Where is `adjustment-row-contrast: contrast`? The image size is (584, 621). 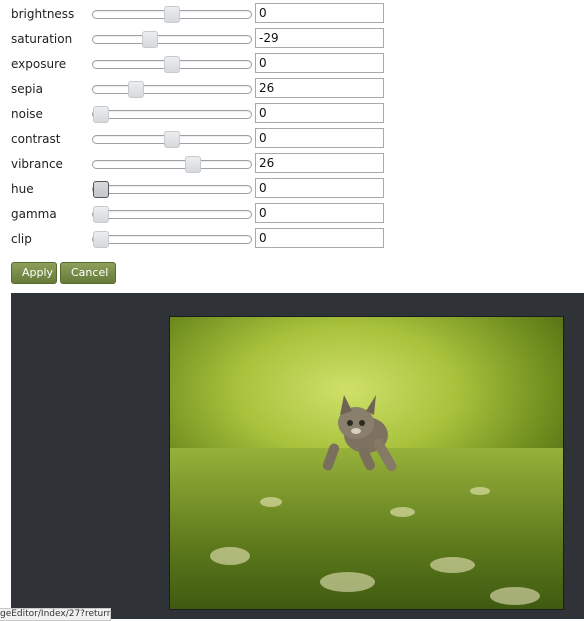 adjustment-row-contrast: contrast is located at coordinates (200, 140).